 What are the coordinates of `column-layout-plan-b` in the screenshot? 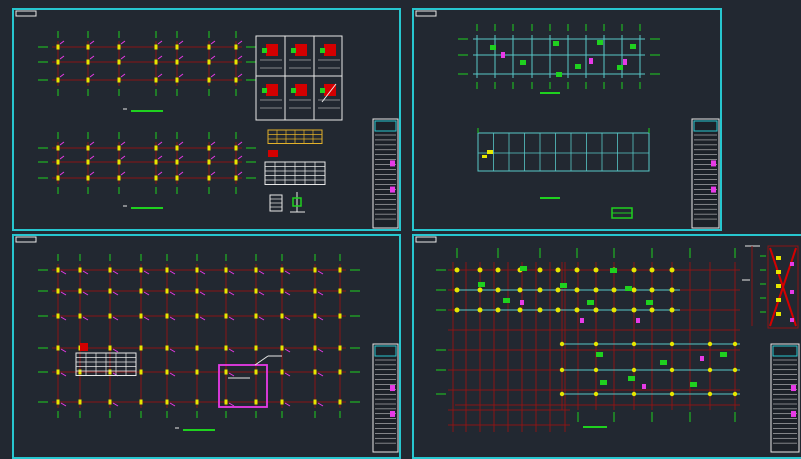 It's located at (147, 170).